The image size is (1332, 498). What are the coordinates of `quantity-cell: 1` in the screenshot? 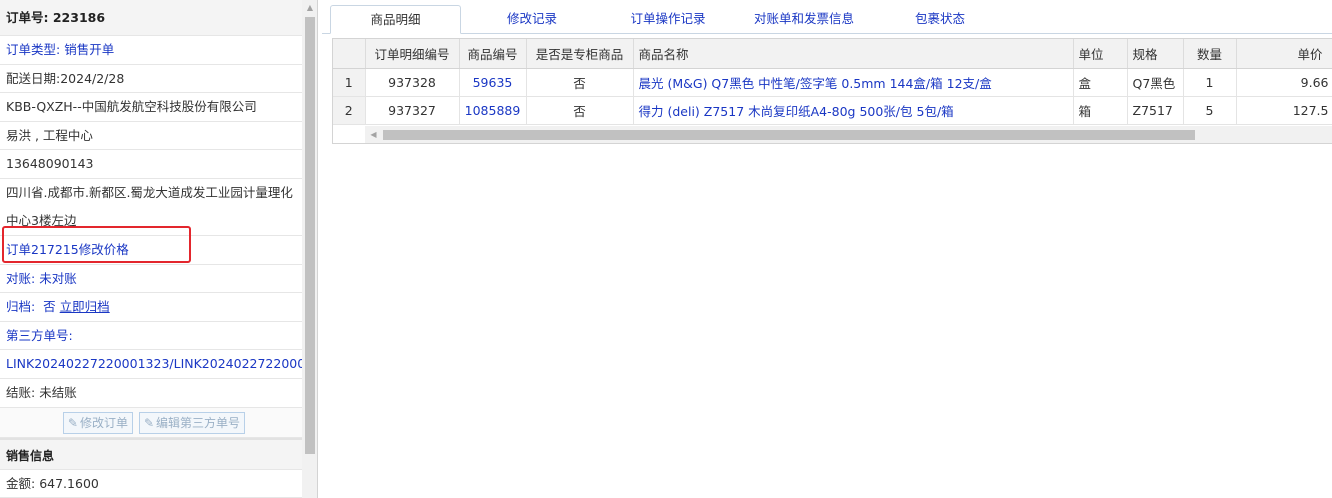 It's located at (1210, 82).